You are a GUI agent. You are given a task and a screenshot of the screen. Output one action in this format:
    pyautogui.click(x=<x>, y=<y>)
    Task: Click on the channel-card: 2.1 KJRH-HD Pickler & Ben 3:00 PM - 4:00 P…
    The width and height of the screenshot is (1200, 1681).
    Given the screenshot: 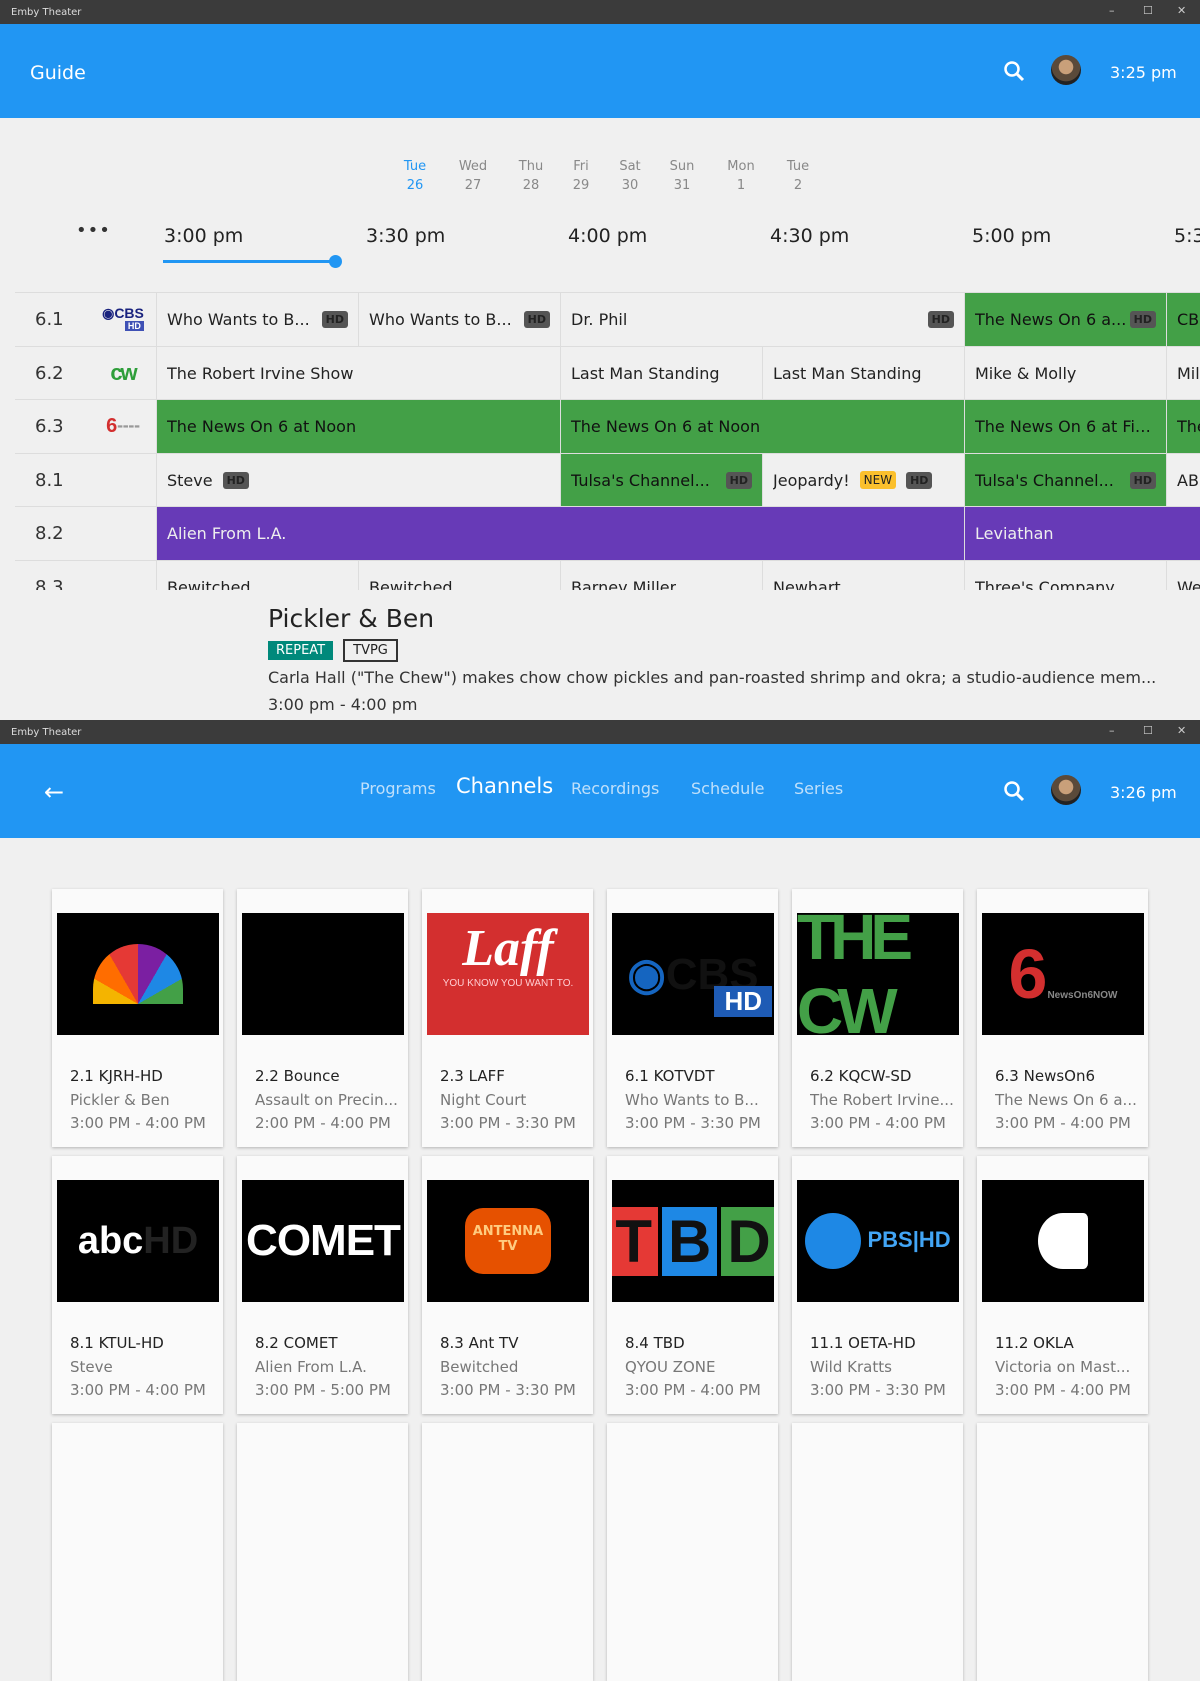 What is the action you would take?
    pyautogui.click(x=137, y=1018)
    